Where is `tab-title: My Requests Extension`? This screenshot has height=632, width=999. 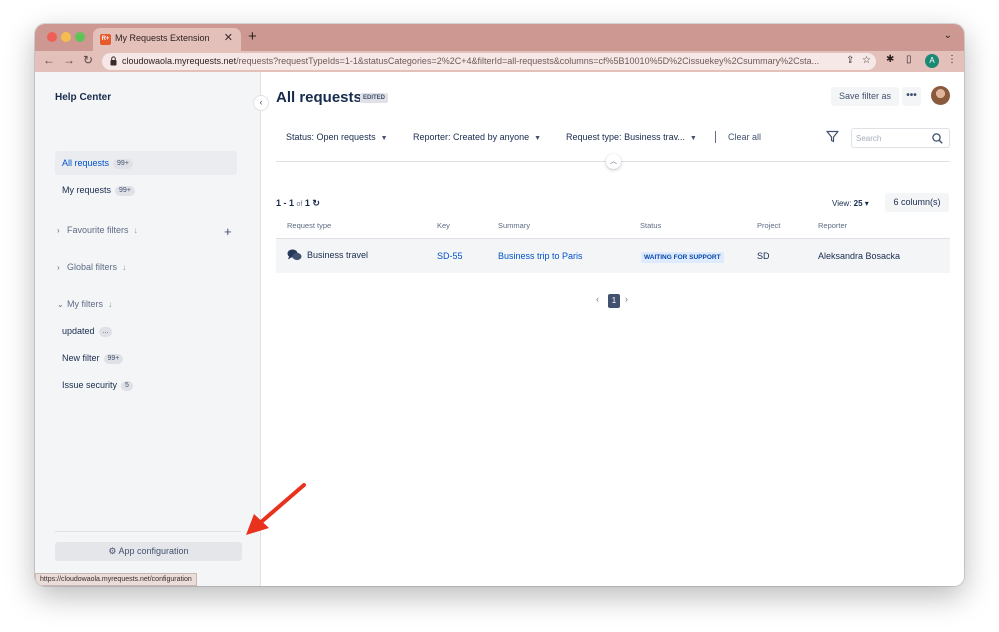
tab-title: My Requests Extension is located at coordinates (162, 38).